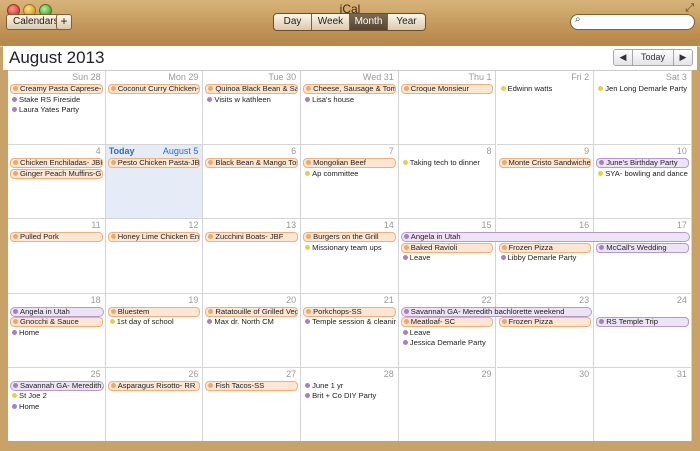 Image resolution: width=700 pixels, height=451 pixels. Describe the element at coordinates (252, 237) in the screenshot. I see `calendar-event: Zucchini Boats- JBF` at that location.